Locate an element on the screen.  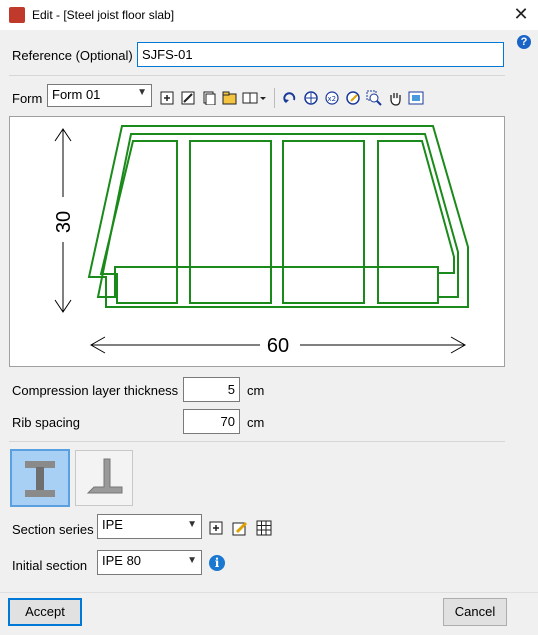
edit-icon is located at coordinates (188, 98).